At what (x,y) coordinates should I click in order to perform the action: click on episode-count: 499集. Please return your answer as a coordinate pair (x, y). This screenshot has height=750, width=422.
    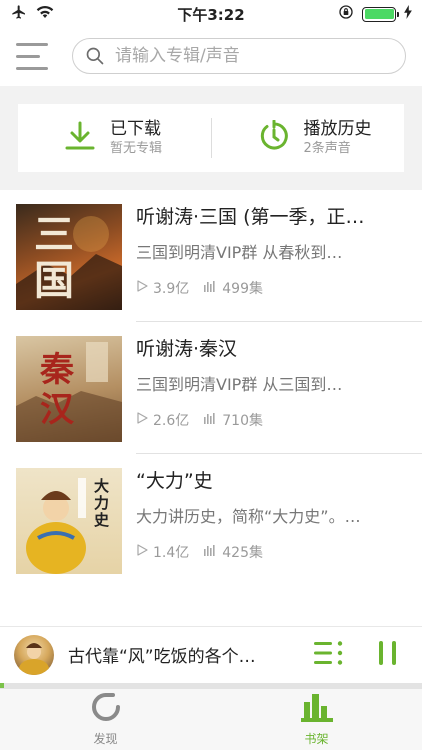
    Looking at the image, I should click on (242, 289).